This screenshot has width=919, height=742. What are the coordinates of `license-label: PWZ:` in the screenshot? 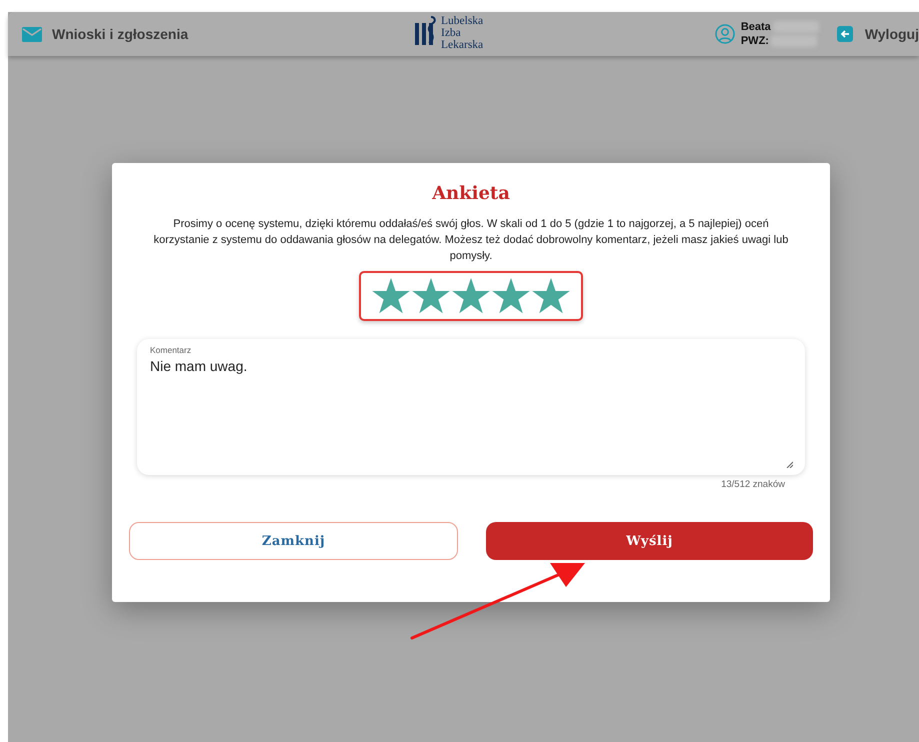 It's located at (754, 41).